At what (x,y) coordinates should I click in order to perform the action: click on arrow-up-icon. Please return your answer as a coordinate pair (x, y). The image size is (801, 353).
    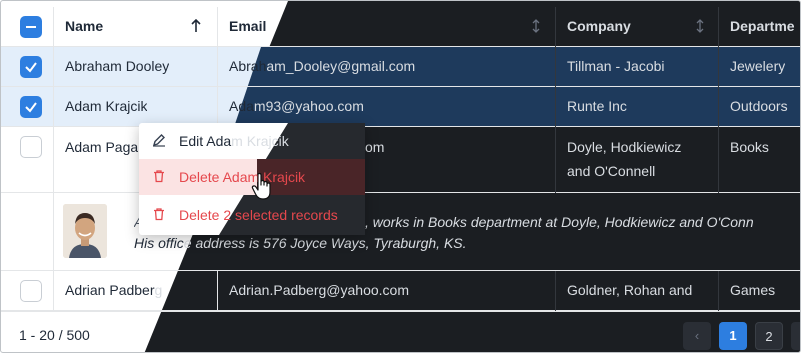
    Looking at the image, I should click on (196, 26).